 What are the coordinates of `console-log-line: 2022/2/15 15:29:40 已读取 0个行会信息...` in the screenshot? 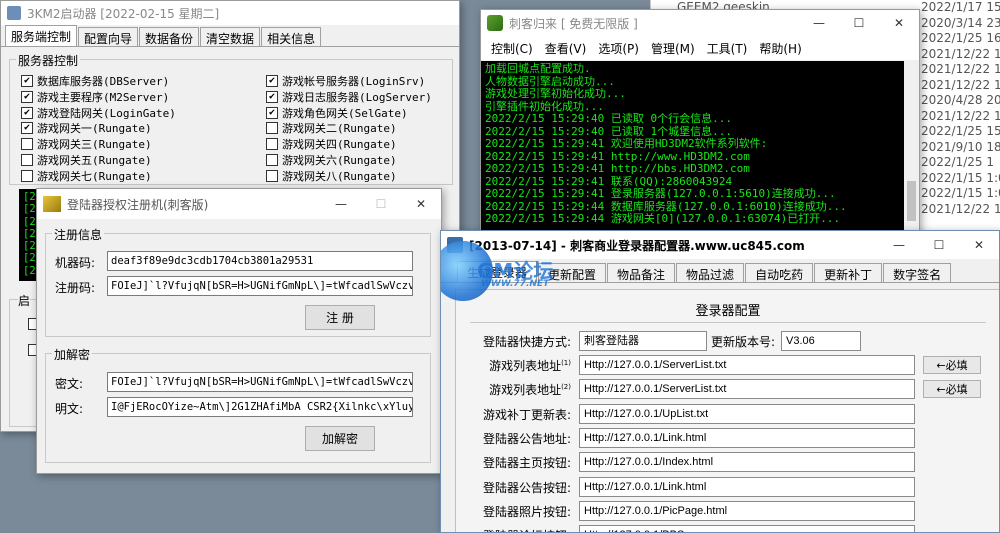 It's located at (608, 118).